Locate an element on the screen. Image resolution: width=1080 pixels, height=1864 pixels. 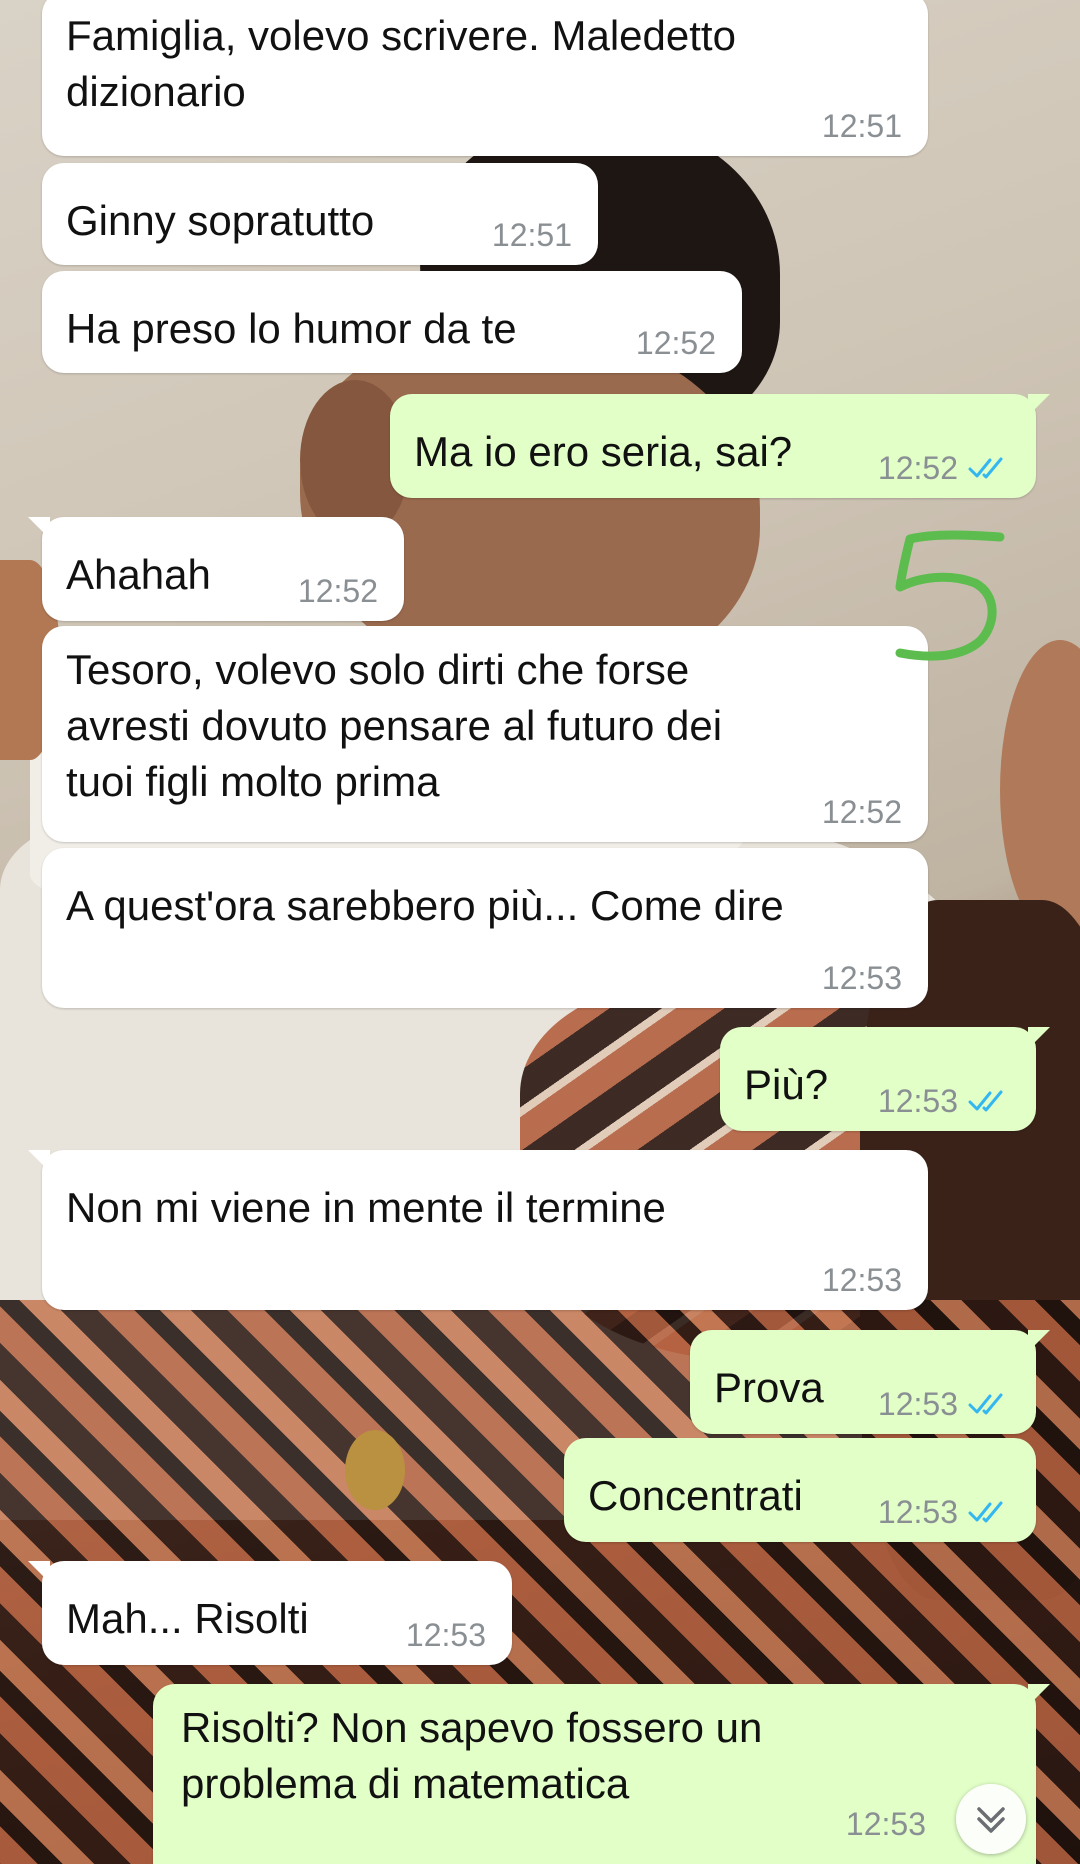
message-text: Non mi viene in mente il termine is located at coordinates (366, 1207).